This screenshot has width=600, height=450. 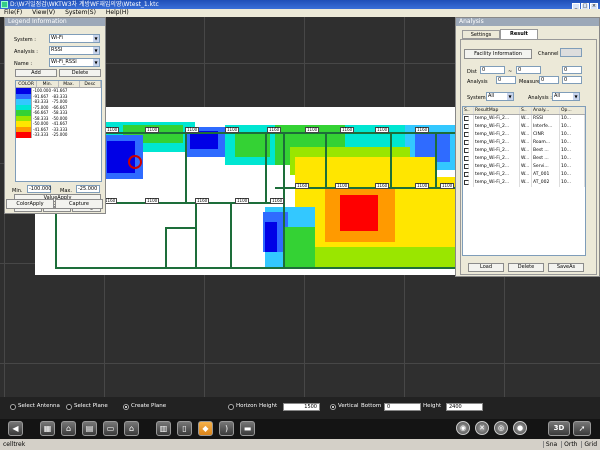 What do you see at coordinates (572, 80) in the screenshot?
I see `field-b-input: 0` at bounding box center [572, 80].